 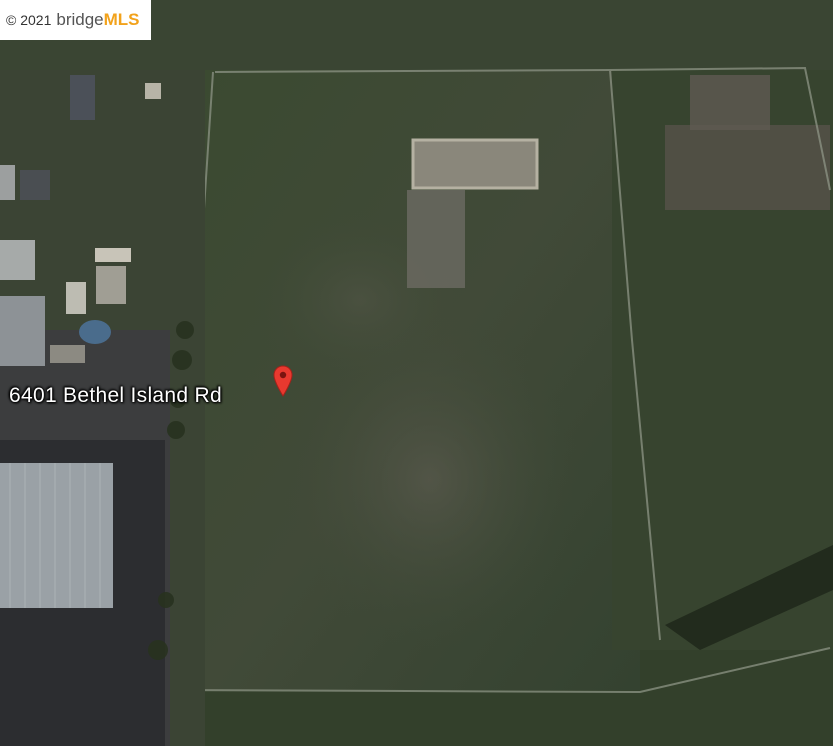 I want to click on concrete-slab, so click(x=475, y=164).